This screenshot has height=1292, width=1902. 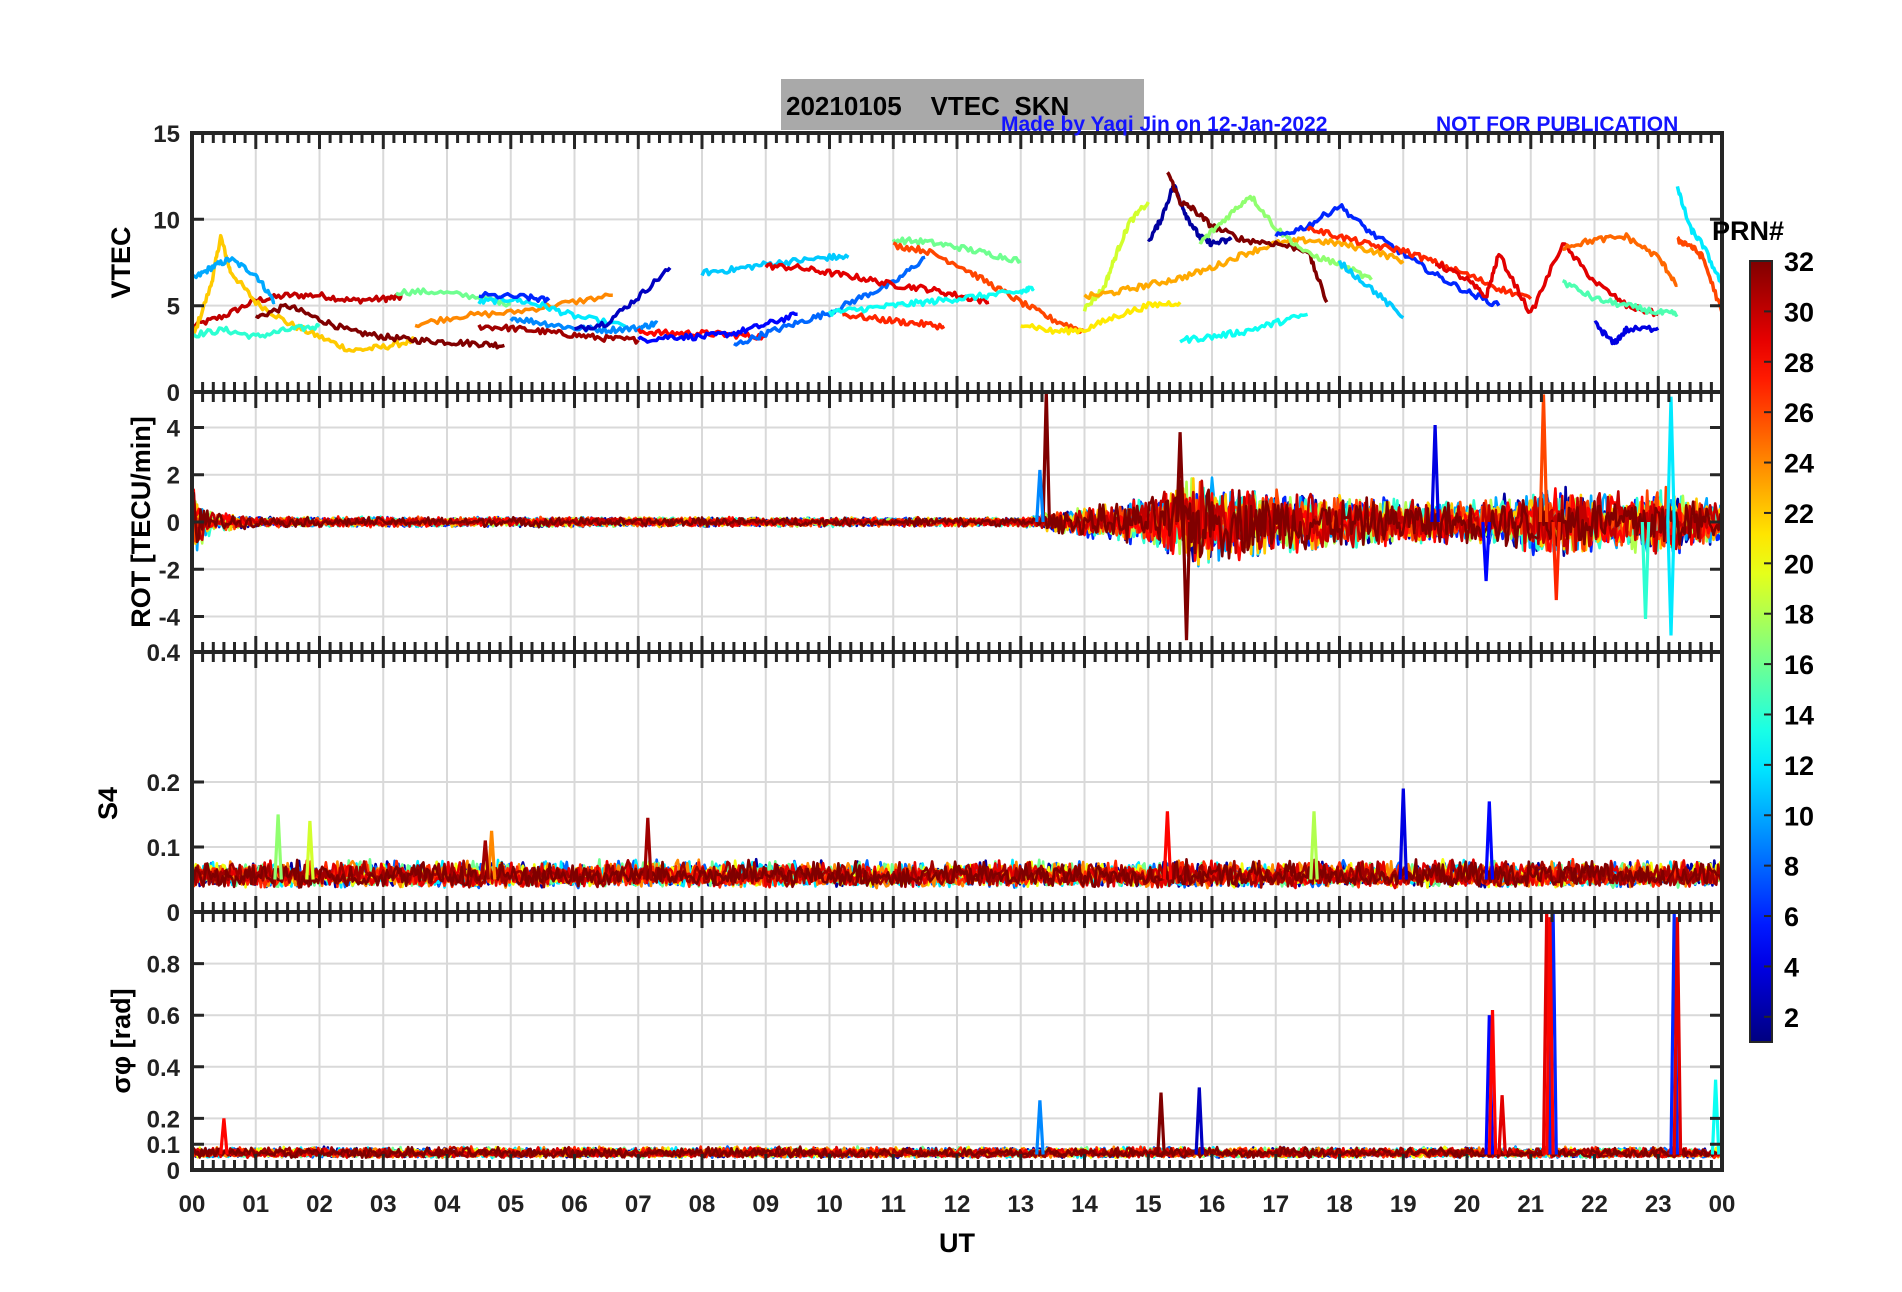 What do you see at coordinates (574, 1204) in the screenshot?
I see `x-tick-label: 06` at bounding box center [574, 1204].